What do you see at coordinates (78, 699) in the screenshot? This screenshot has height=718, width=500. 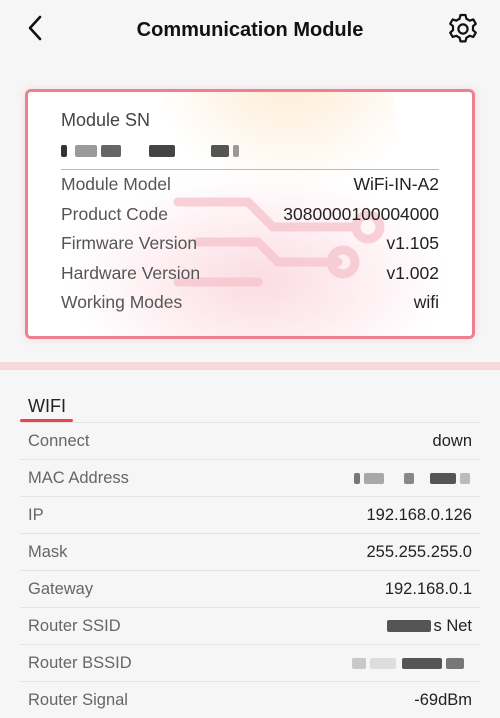 I see `wifi-label: Router Signal` at bounding box center [78, 699].